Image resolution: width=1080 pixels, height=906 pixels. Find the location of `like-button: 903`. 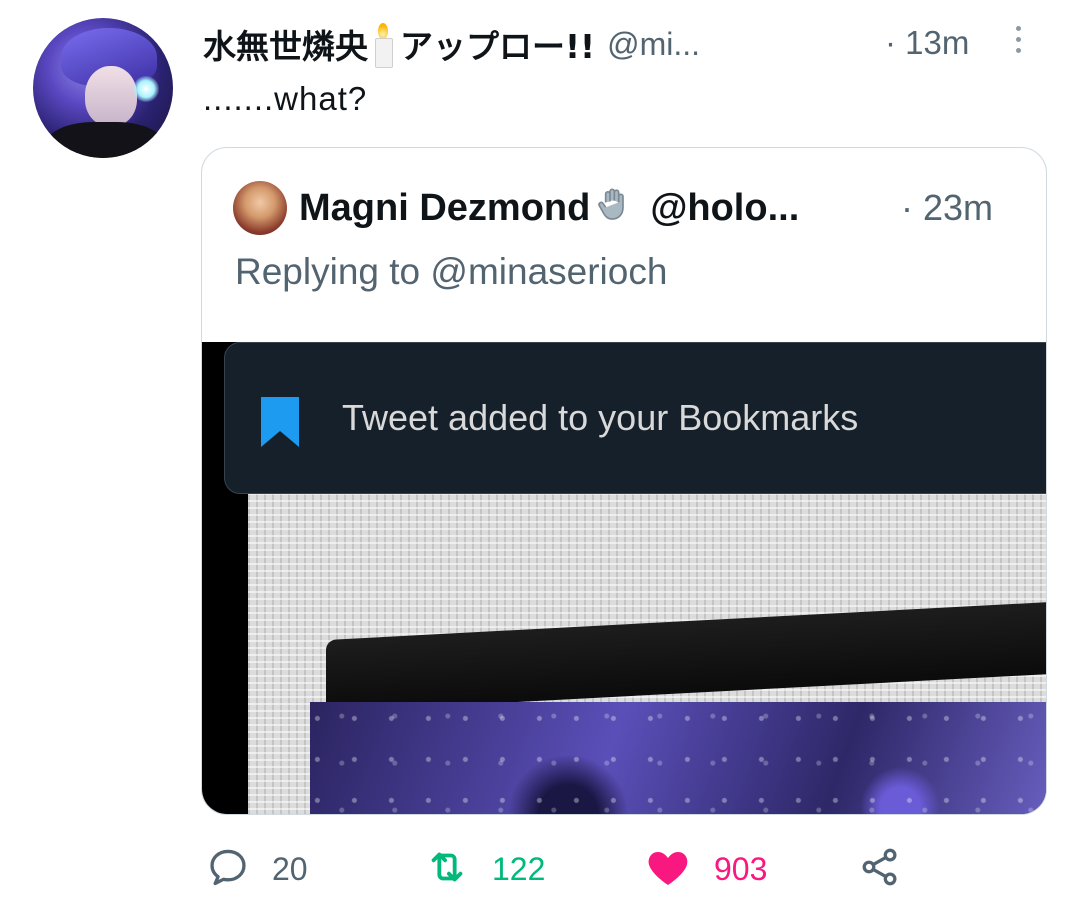

like-button: 903 is located at coordinates (705, 869).